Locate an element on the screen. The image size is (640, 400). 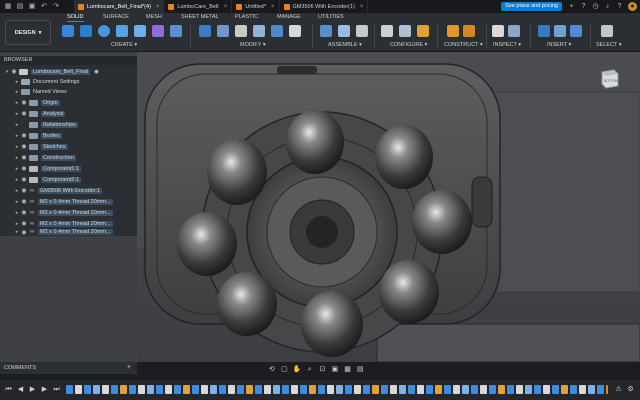
document-tab: GM3506 With Encoder(1) × is located at coordinates (324, 6).